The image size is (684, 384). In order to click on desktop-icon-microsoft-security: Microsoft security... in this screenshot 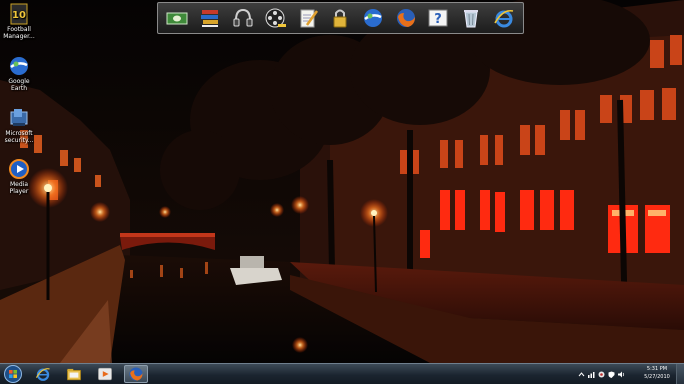, I will do `click(19, 125)`.